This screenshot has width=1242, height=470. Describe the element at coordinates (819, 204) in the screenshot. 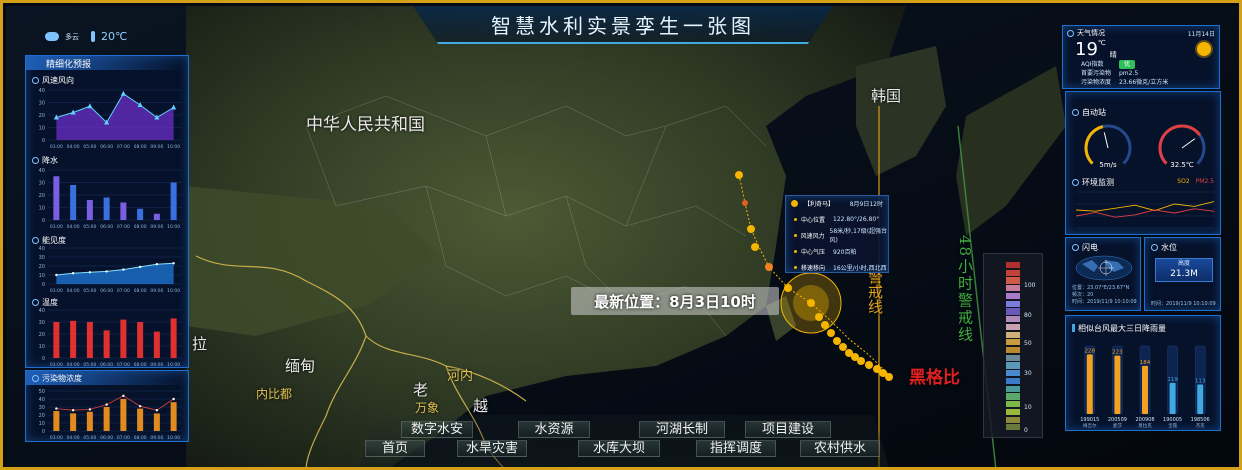

I see `typhoon-name: 【利奇马】` at that location.